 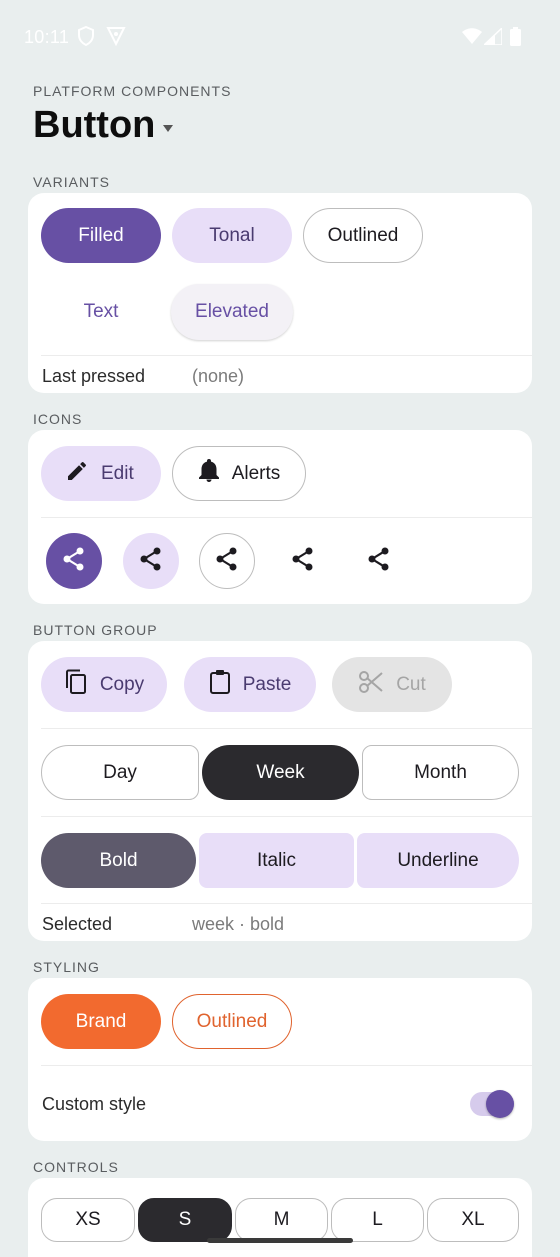 I want to click on segment-week: Week, so click(x=280, y=772).